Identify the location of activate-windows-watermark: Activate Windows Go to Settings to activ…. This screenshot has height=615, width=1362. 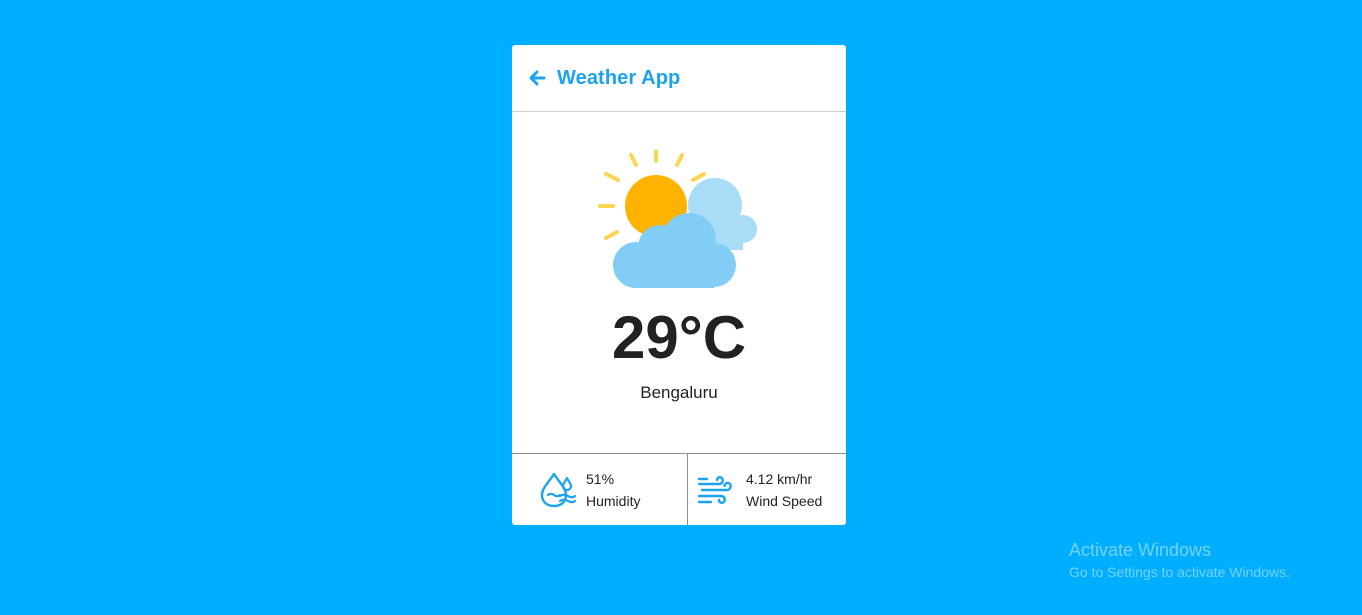
(1179, 561).